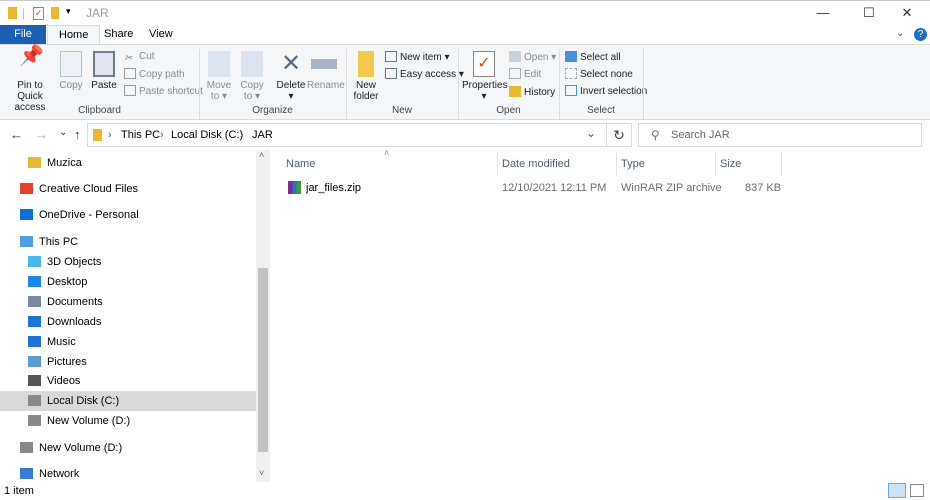 The height and width of the screenshot is (500, 930). Describe the element at coordinates (532, 92) in the screenshot. I see `history-button: History` at that location.